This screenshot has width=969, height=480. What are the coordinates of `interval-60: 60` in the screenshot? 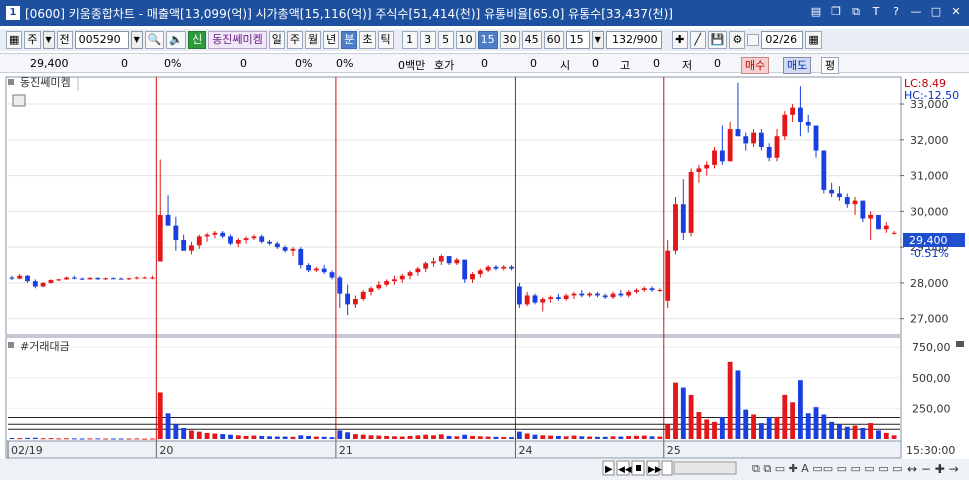 It's located at (553, 40).